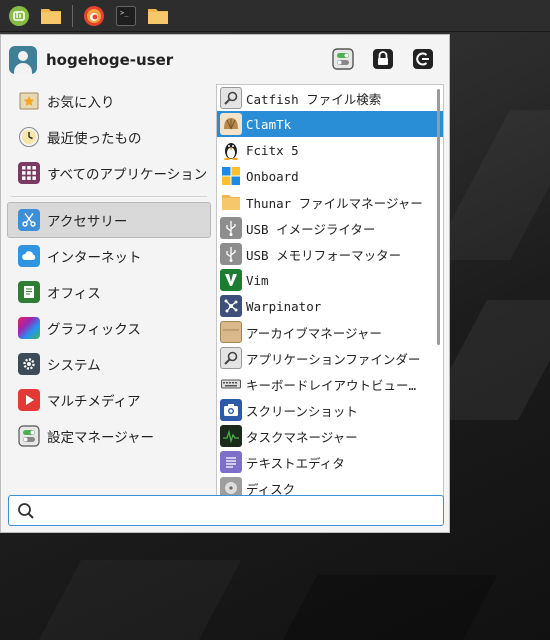 This screenshot has width=550, height=640. What do you see at coordinates (94, 402) in the screenshot?
I see `category-label: マルチメディア` at bounding box center [94, 402].